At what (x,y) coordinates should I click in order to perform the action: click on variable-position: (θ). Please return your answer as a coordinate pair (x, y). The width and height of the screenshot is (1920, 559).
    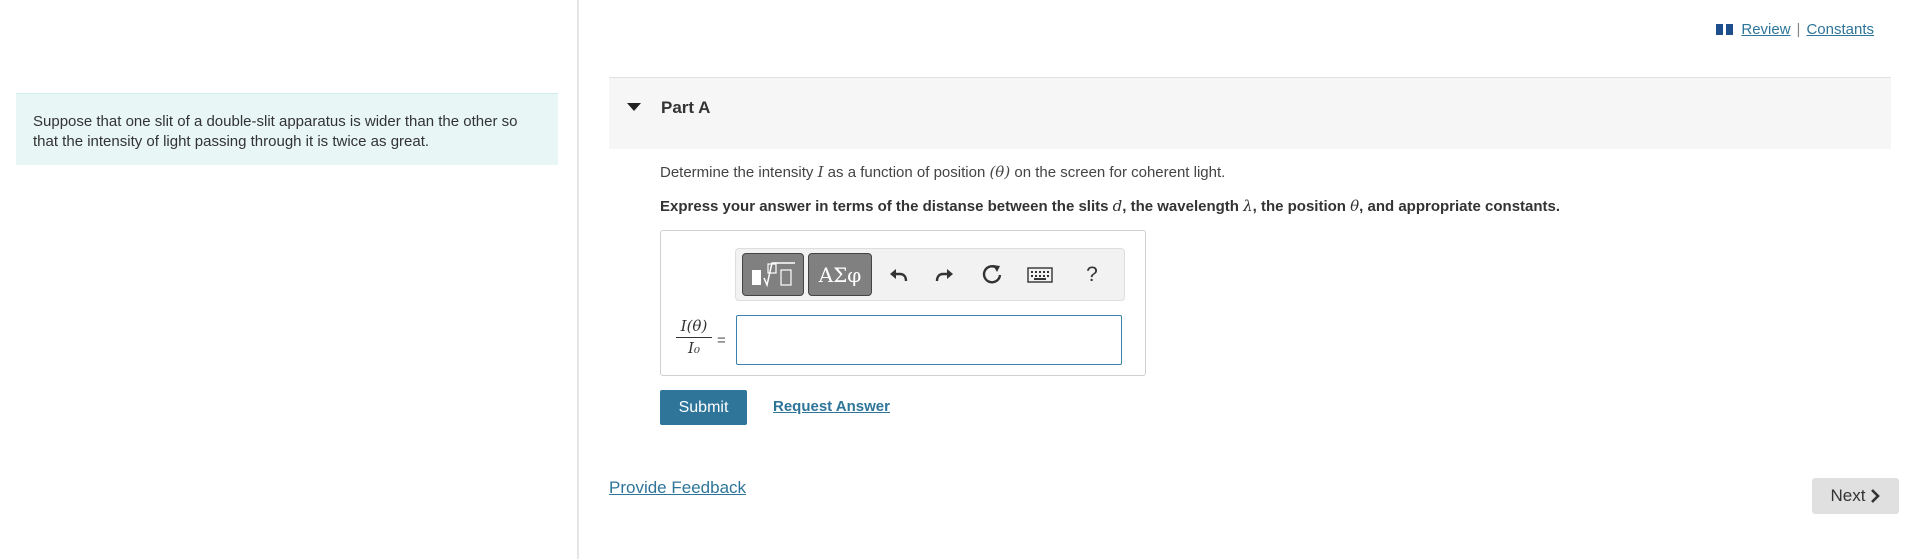
    Looking at the image, I should click on (1000, 172).